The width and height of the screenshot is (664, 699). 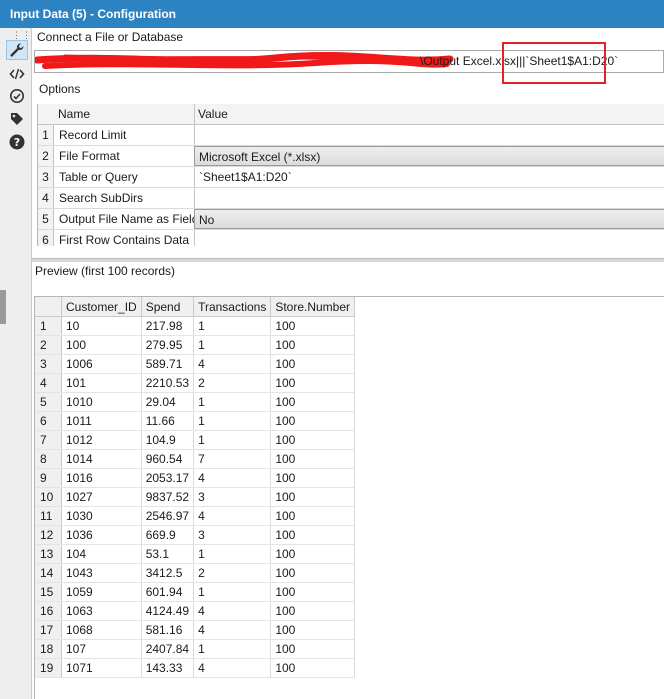 What do you see at coordinates (168, 668) in the screenshot?
I see `table-cell: 143.33` at bounding box center [168, 668].